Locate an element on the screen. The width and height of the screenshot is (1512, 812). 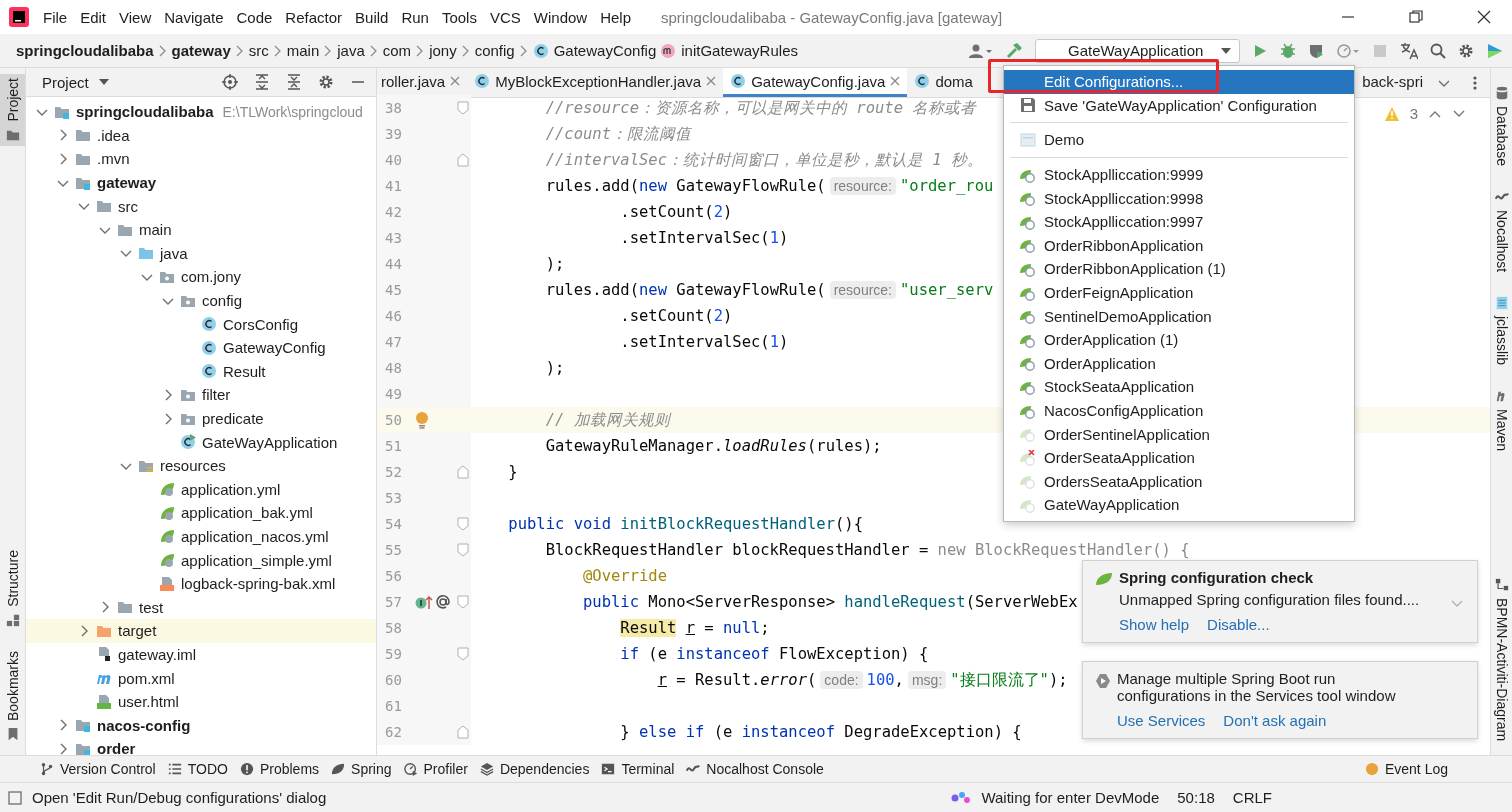
tool-window-button: Bookmarks is located at coordinates (12, 695).